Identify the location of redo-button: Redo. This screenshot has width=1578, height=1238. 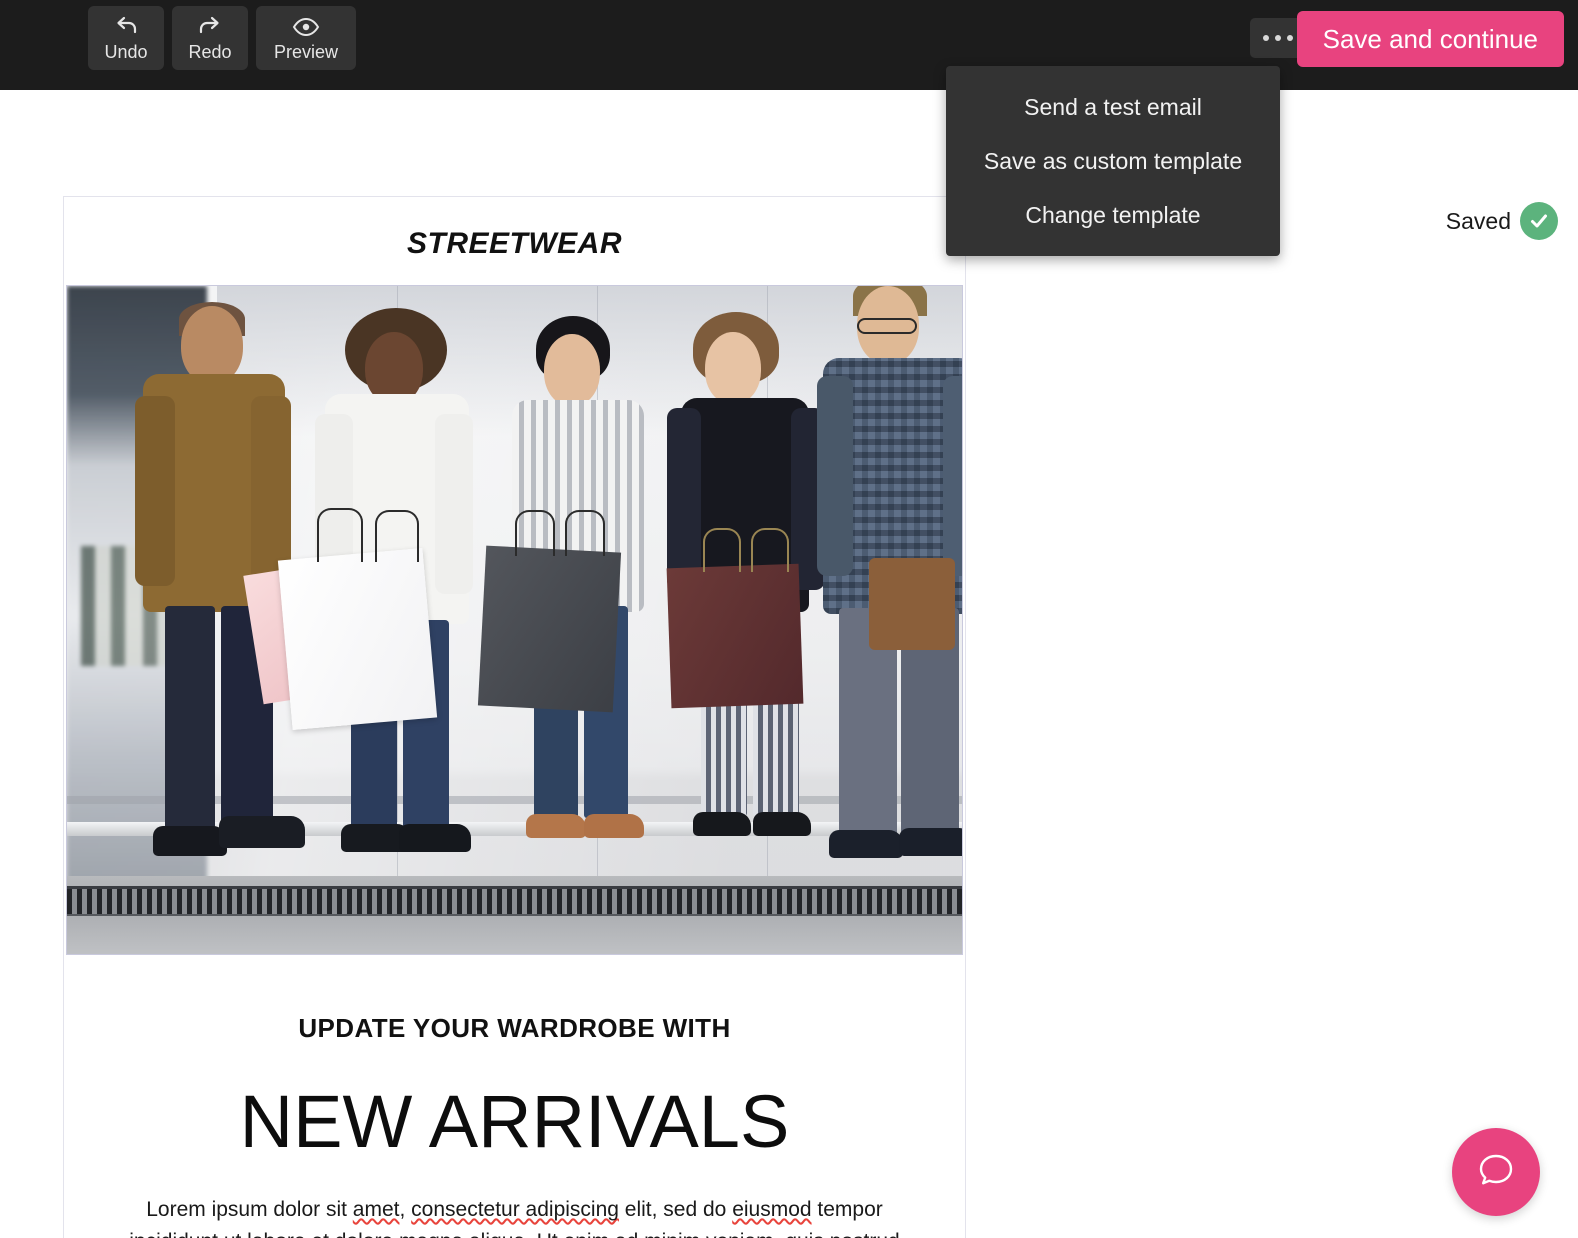
(210, 38).